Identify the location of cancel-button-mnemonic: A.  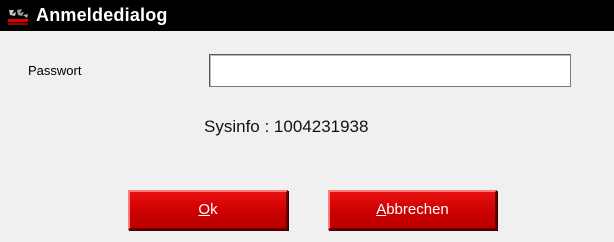
(381, 209).